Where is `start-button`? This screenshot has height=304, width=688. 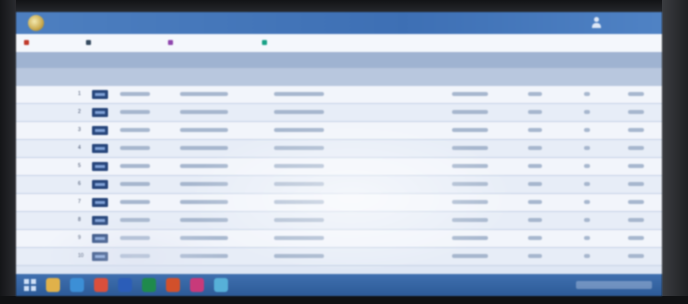 start-button is located at coordinates (30, 285).